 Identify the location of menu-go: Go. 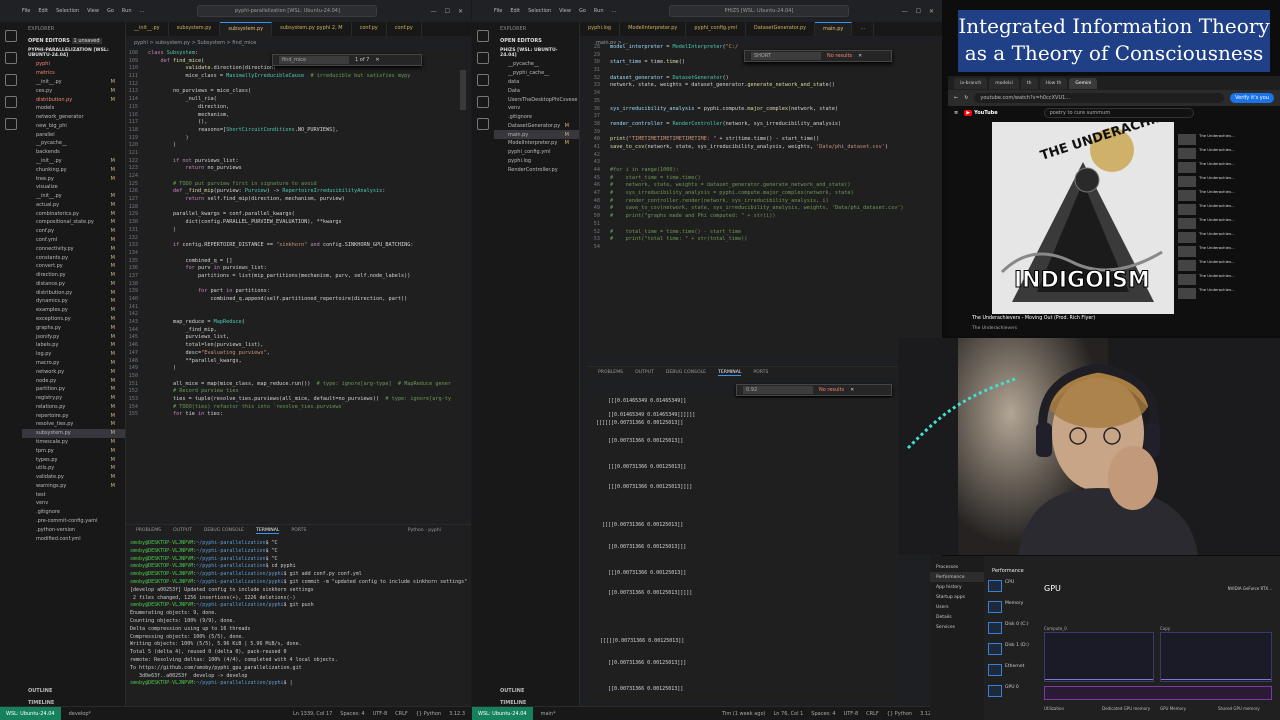
(582, 11).